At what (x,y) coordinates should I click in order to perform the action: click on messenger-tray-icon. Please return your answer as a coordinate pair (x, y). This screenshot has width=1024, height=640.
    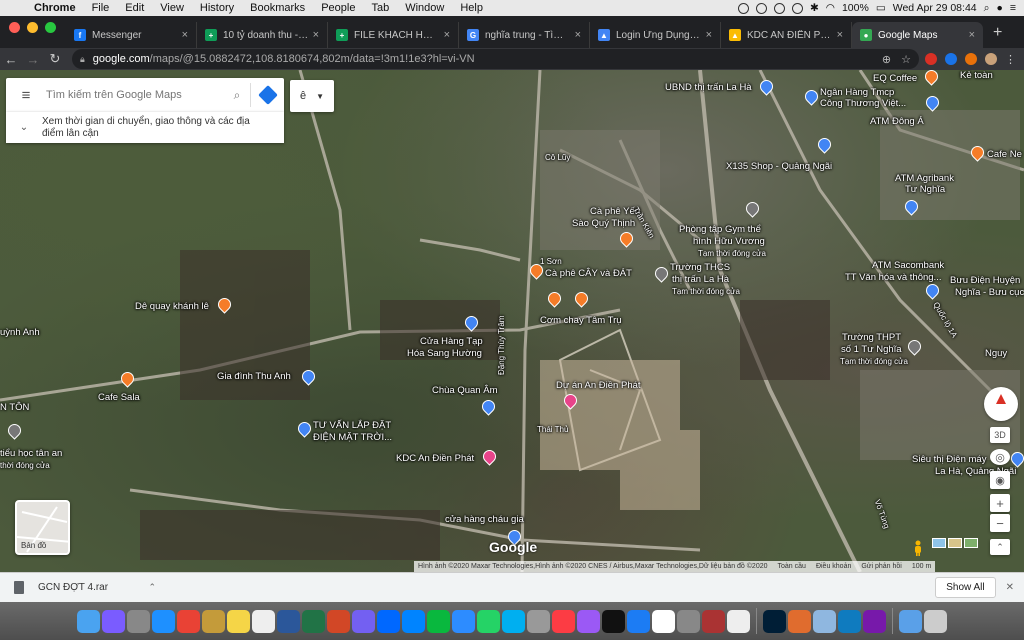
    Looking at the image, I should click on (761, 8).